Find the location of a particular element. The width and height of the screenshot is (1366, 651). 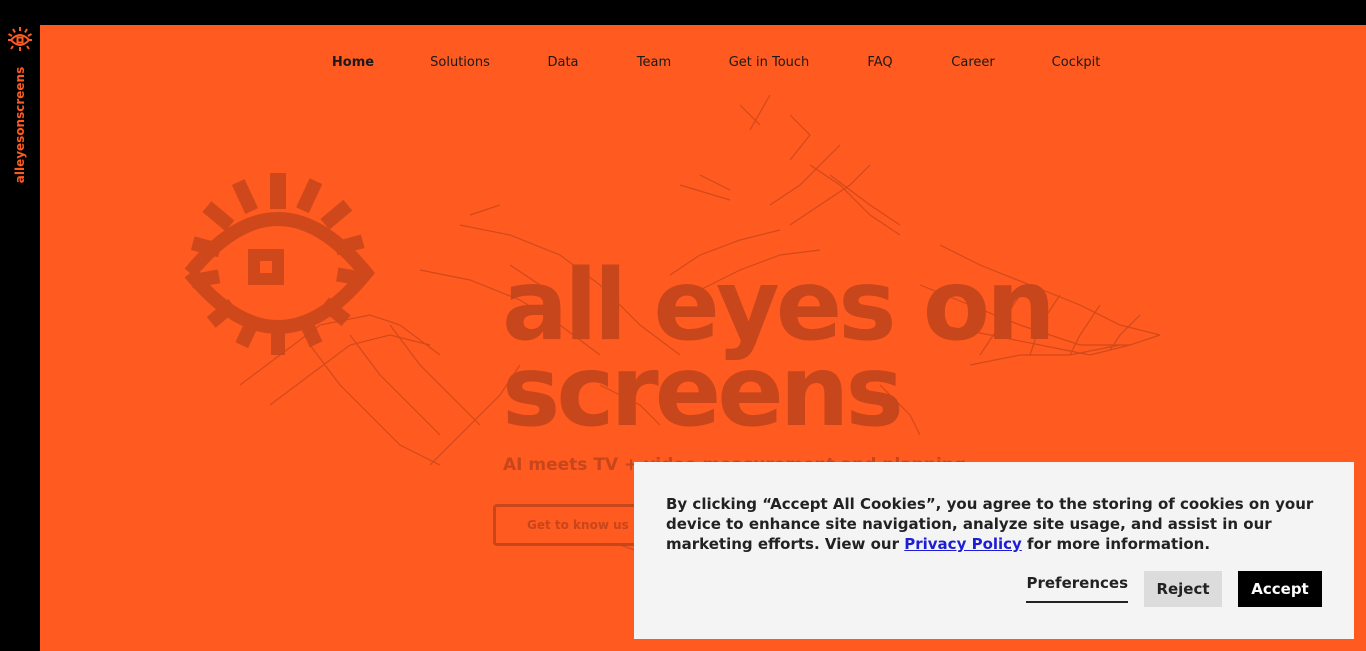

nav-team: Team is located at coordinates (654, 62).